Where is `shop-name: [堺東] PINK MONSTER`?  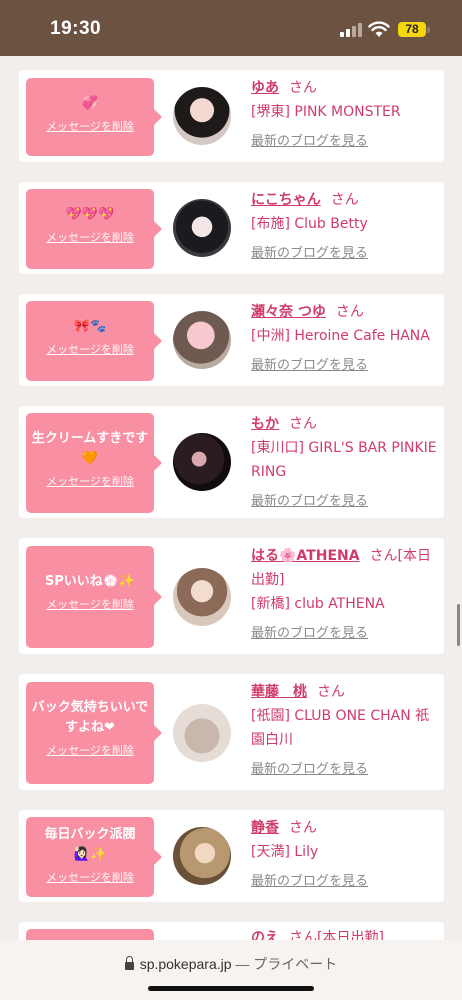 shop-name: [堺東] PINK MONSTER is located at coordinates (326, 112).